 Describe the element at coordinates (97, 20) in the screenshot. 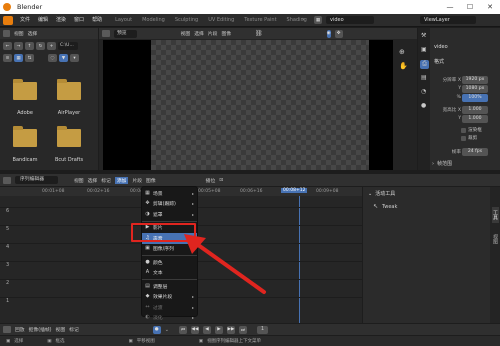

I see `menu-help: 帮助` at that location.